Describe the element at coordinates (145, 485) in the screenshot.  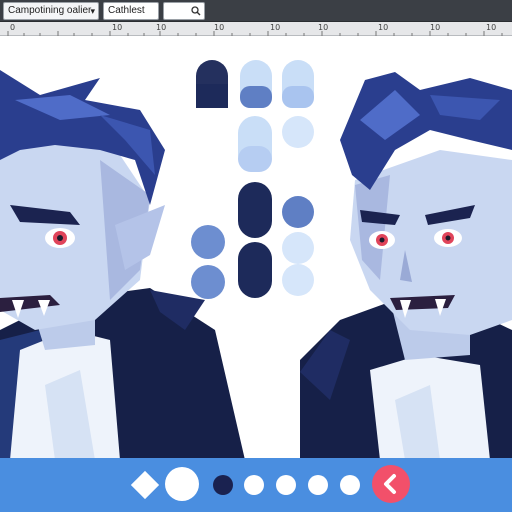
I see `diamond-button` at that location.